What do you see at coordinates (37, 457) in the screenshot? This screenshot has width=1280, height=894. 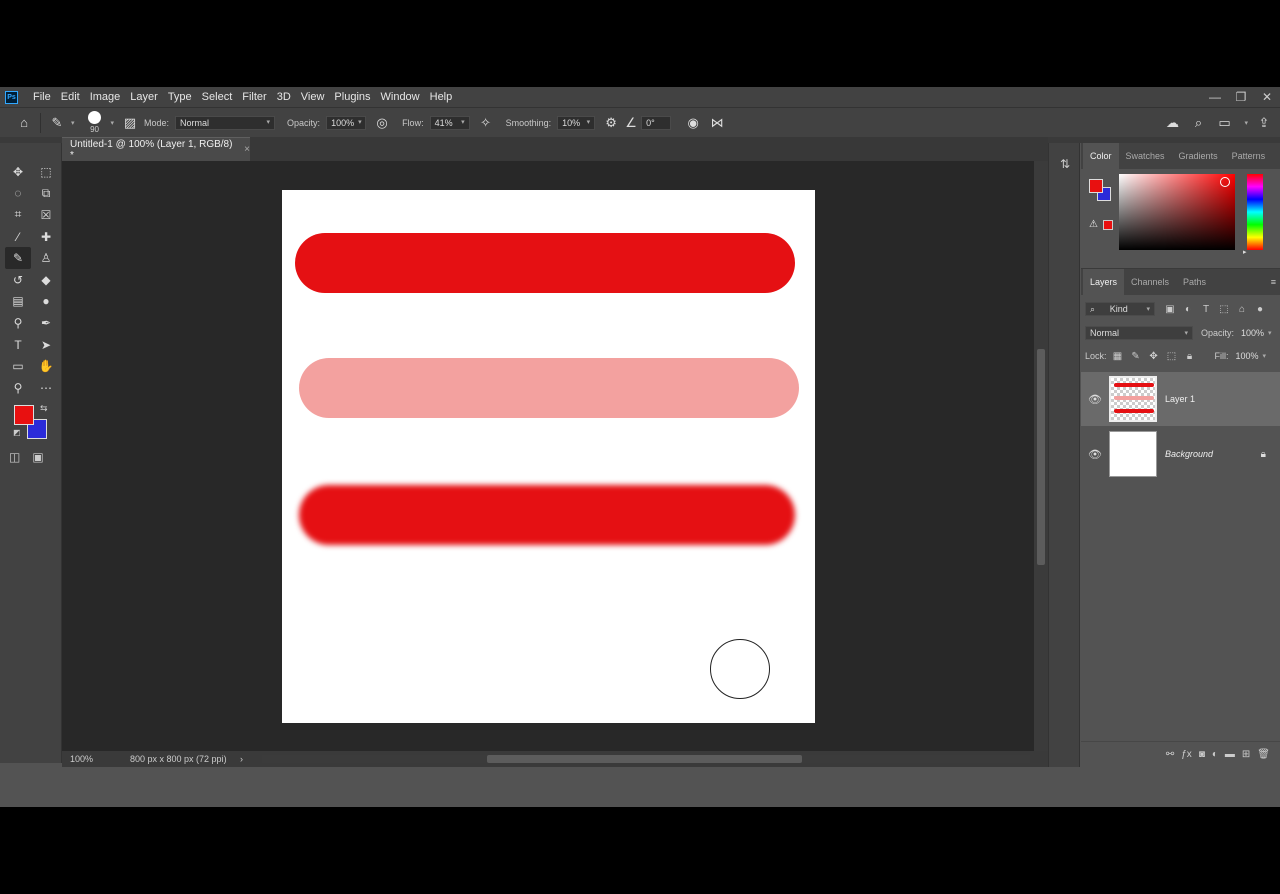 I see `screen-mode-icon: ▣` at bounding box center [37, 457].